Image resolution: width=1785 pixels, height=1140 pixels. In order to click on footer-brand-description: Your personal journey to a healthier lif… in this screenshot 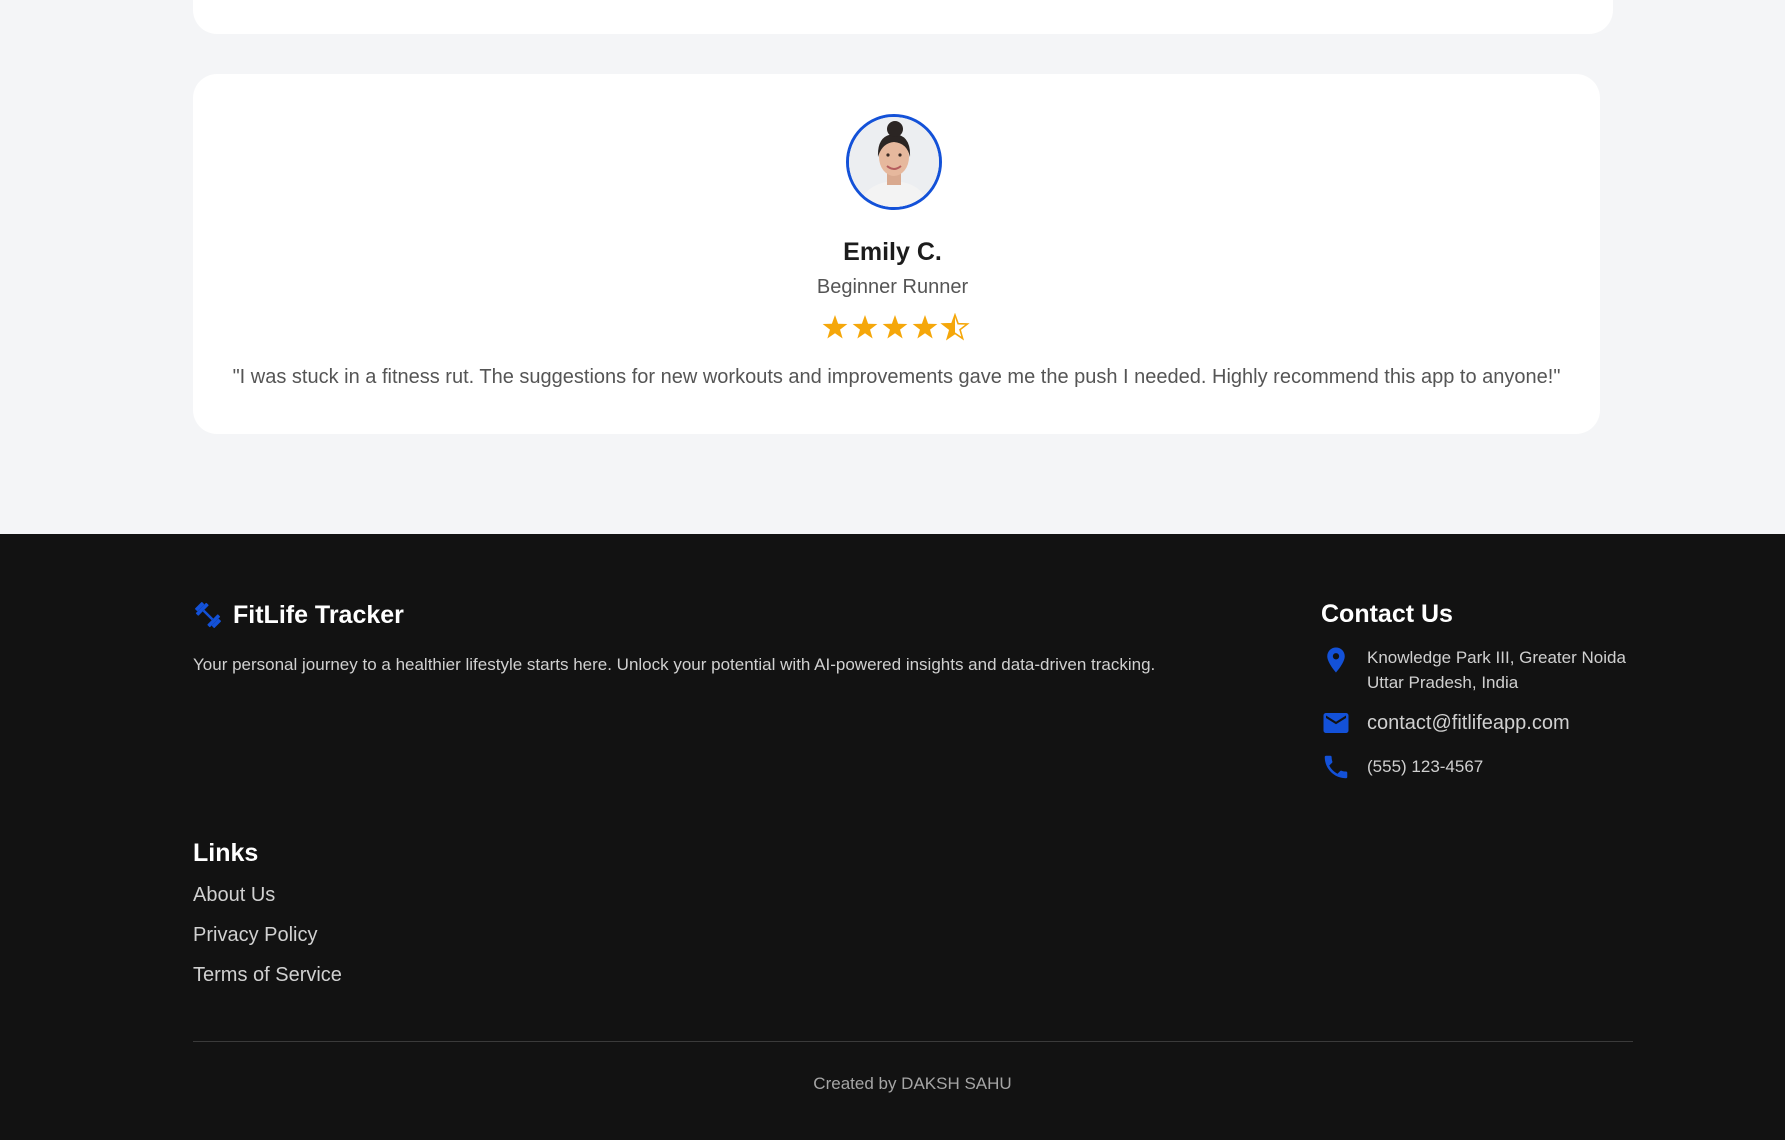, I will do `click(674, 664)`.